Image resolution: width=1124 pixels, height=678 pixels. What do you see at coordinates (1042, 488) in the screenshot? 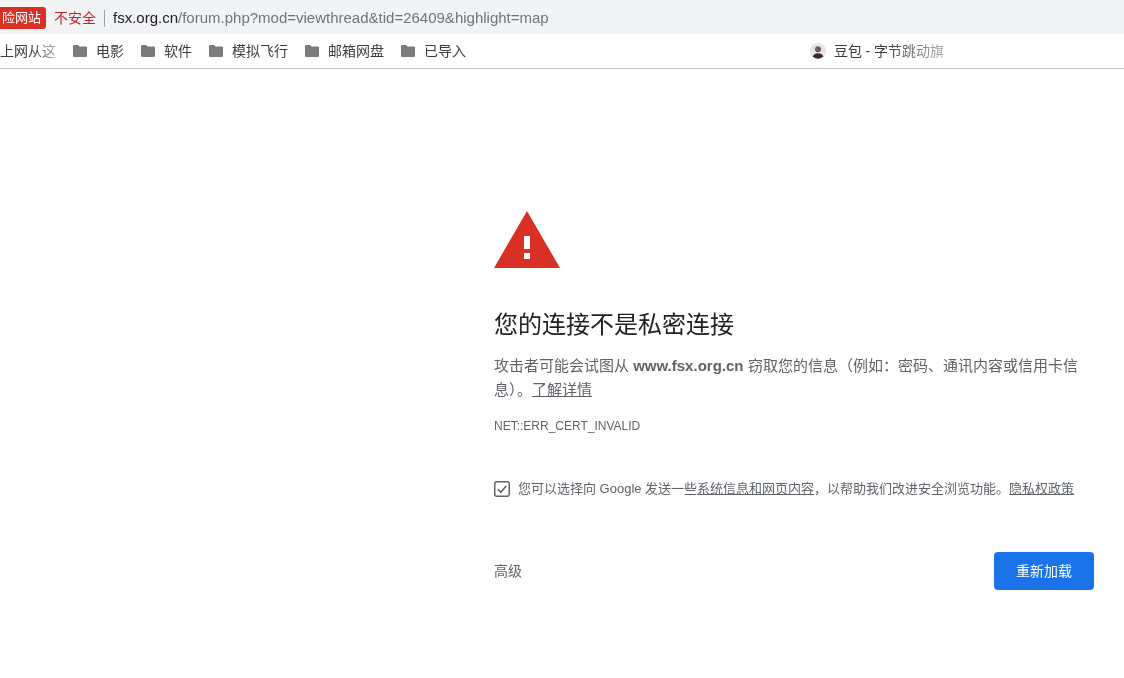
I see `privacy-policy-link: 隐私权政策` at bounding box center [1042, 488].